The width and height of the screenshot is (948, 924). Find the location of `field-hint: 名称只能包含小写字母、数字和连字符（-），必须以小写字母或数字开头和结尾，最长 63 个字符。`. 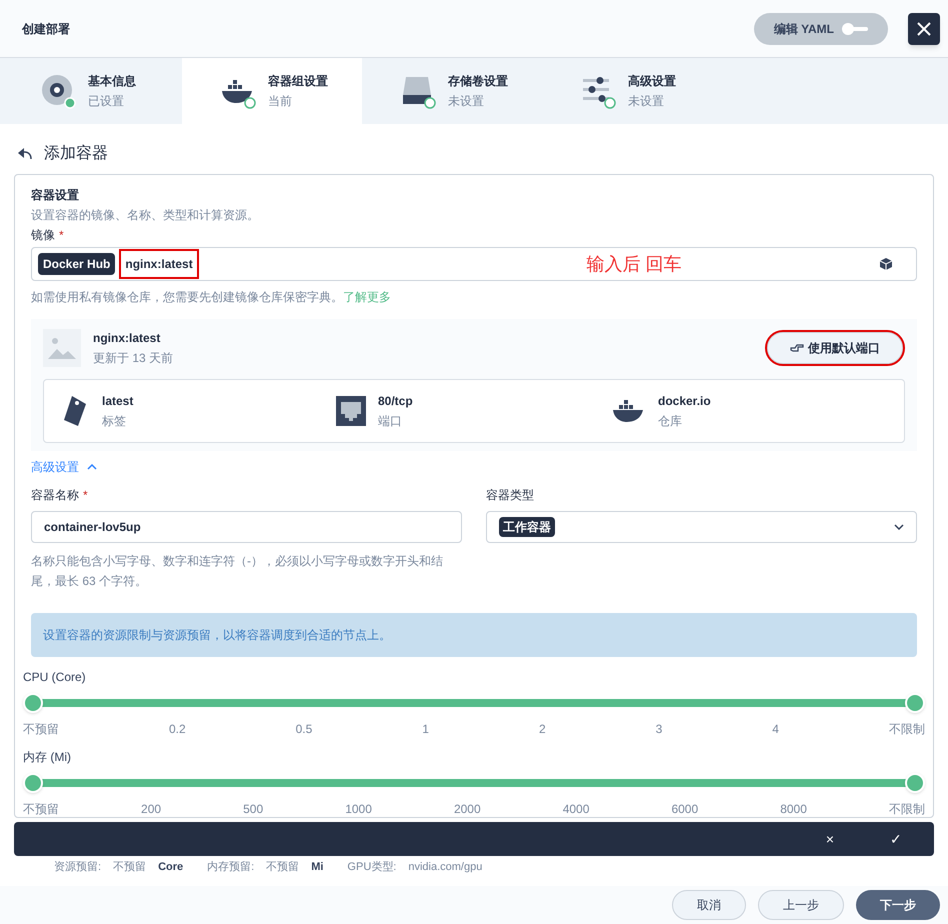

field-hint: 名称只能包含小写字母、数字和连字符（-），必须以小写字母或数字开头和结尾，最长 63 个字符。 is located at coordinates (237, 571).